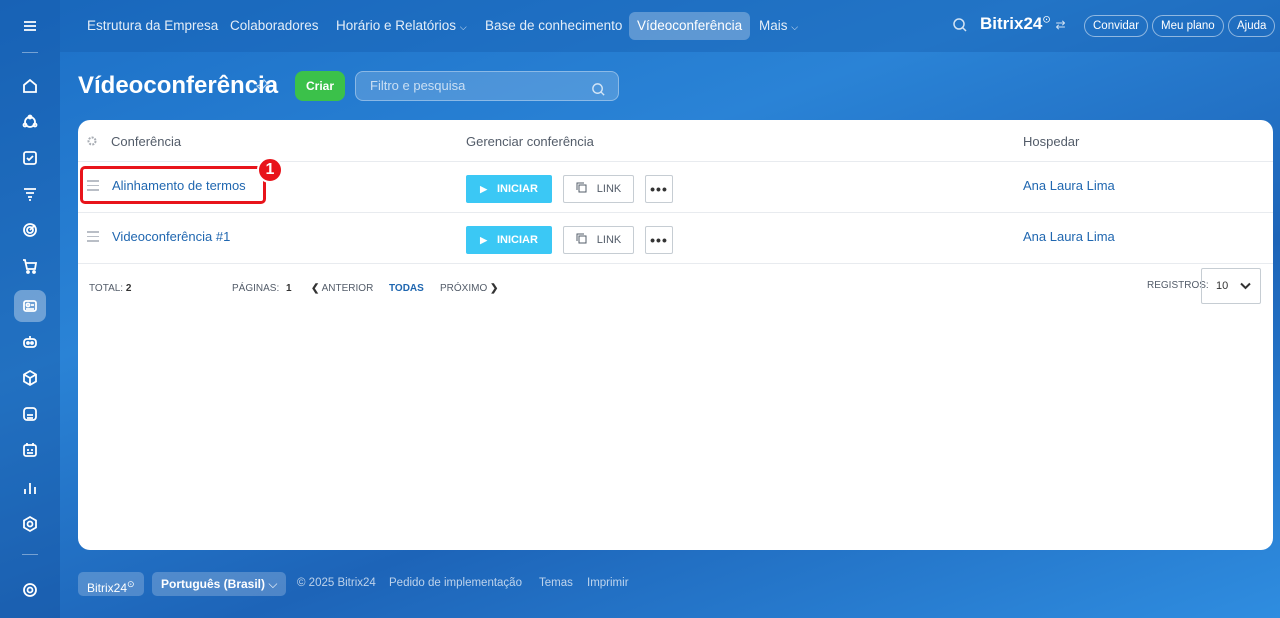 The height and width of the screenshot is (618, 1280). Describe the element at coordinates (396, 25) in the screenshot. I see `nav-item-label: Horário e Relatórios` at that location.